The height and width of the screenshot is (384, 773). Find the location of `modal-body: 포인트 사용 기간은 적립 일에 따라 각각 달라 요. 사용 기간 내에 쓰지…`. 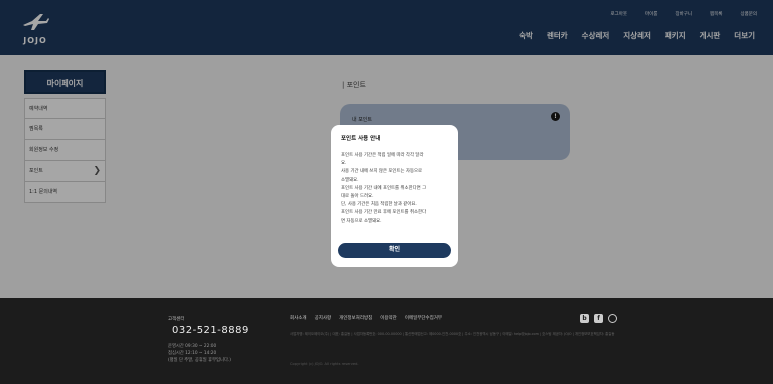

modal-body: 포인트 사용 기간은 적립 일에 따라 각각 달라 요. 사용 기간 내에 쓰지… is located at coordinates (394, 189).